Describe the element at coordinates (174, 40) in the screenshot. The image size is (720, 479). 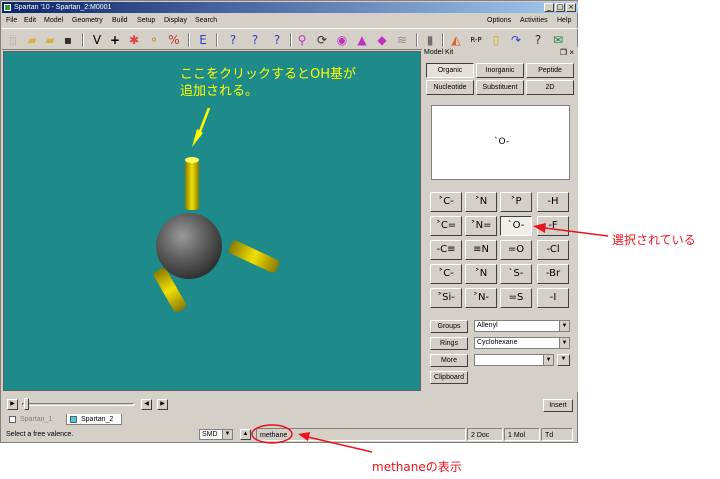
I see `break-bond-icon: %` at that location.